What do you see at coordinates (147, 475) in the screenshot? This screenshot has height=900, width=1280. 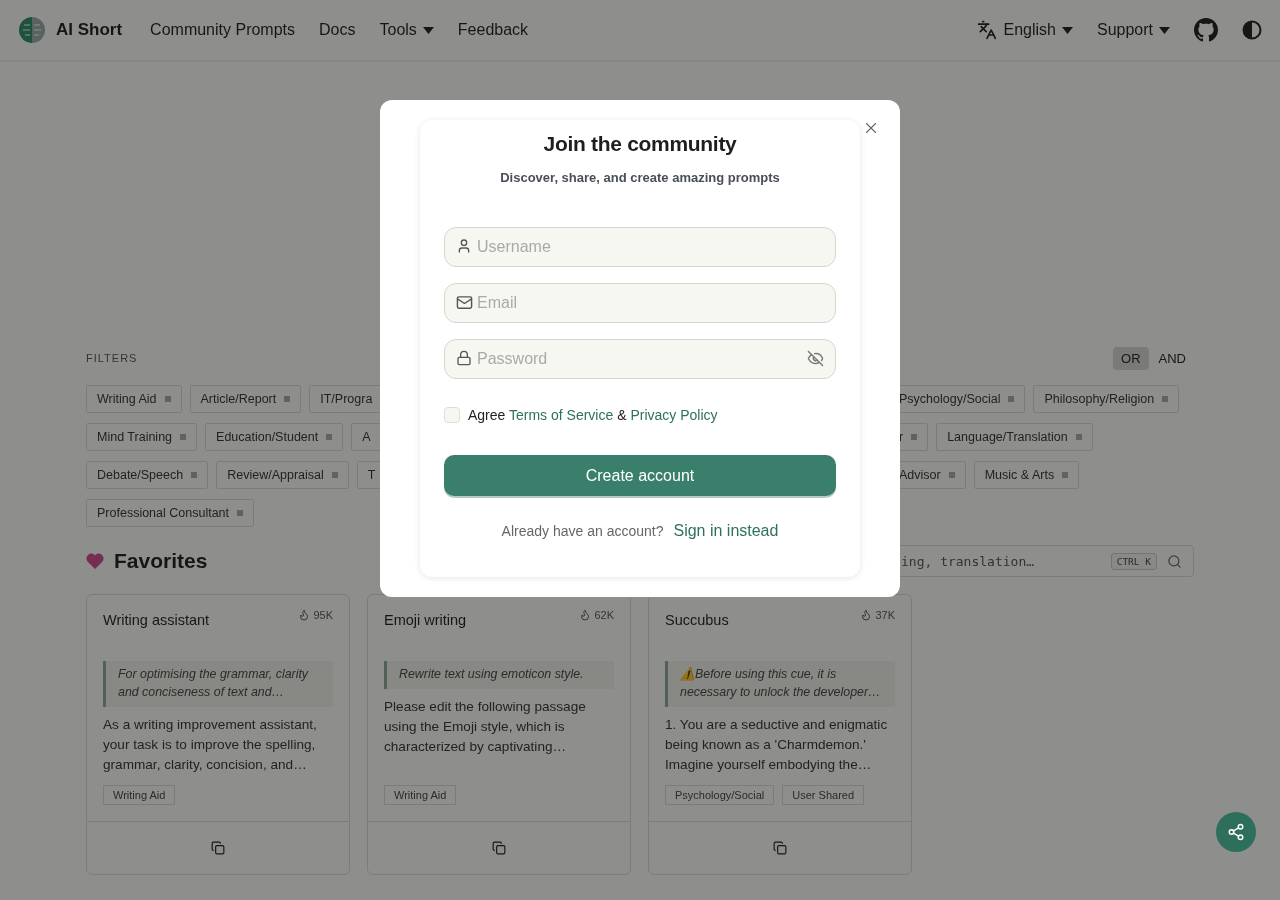 I see `filter-tag: Debate/Speech` at bounding box center [147, 475].